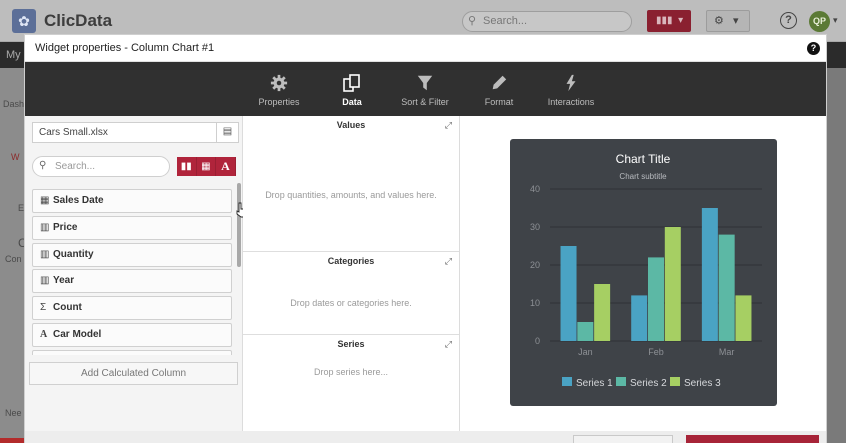 This screenshot has width=846, height=443. I want to click on avatar: QP, so click(819, 21).